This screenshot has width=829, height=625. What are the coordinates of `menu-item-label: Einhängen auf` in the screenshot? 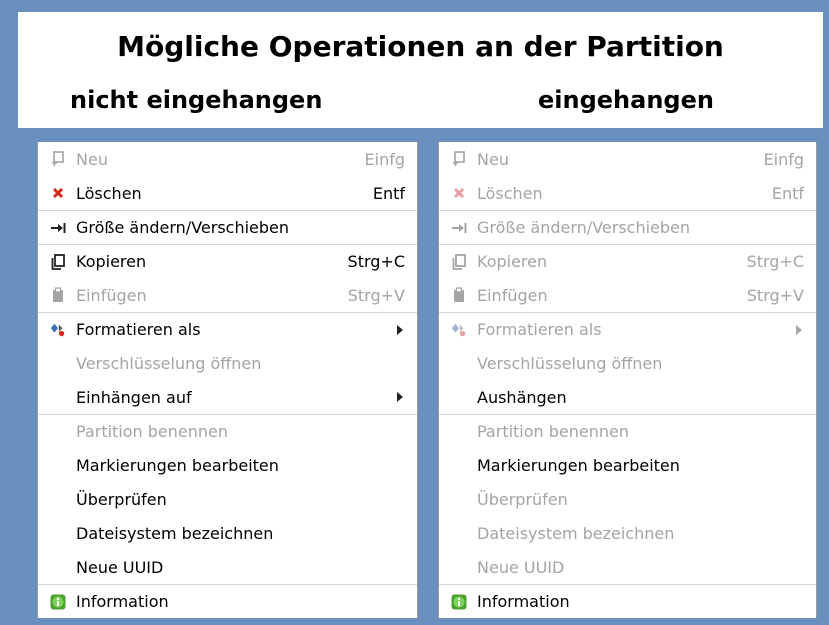 It's located at (134, 397).